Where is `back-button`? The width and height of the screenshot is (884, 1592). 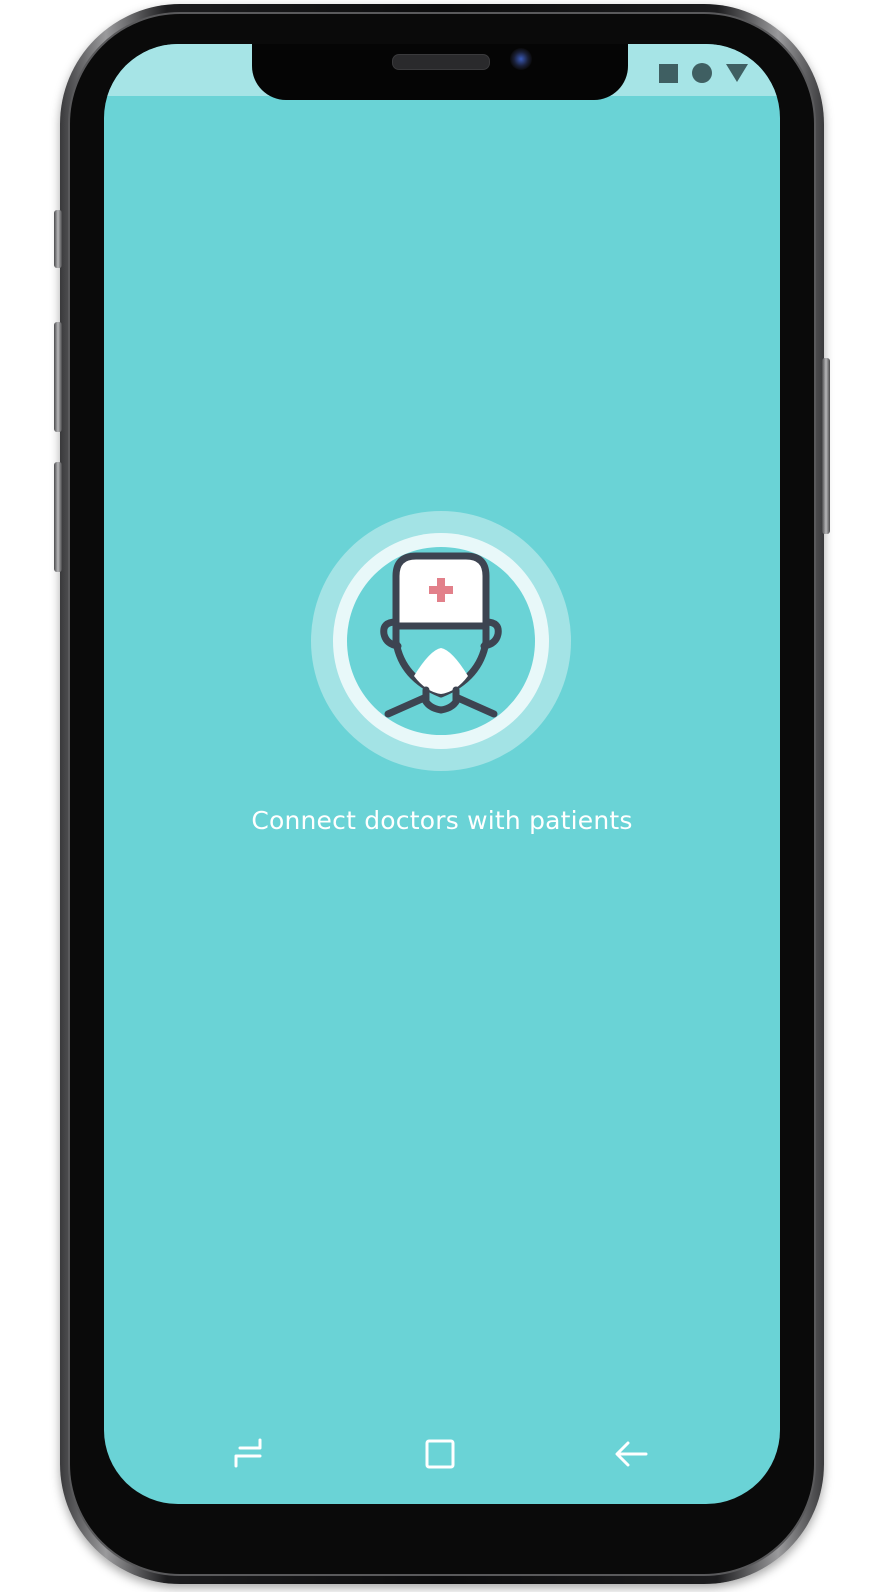 back-button is located at coordinates (632, 1454).